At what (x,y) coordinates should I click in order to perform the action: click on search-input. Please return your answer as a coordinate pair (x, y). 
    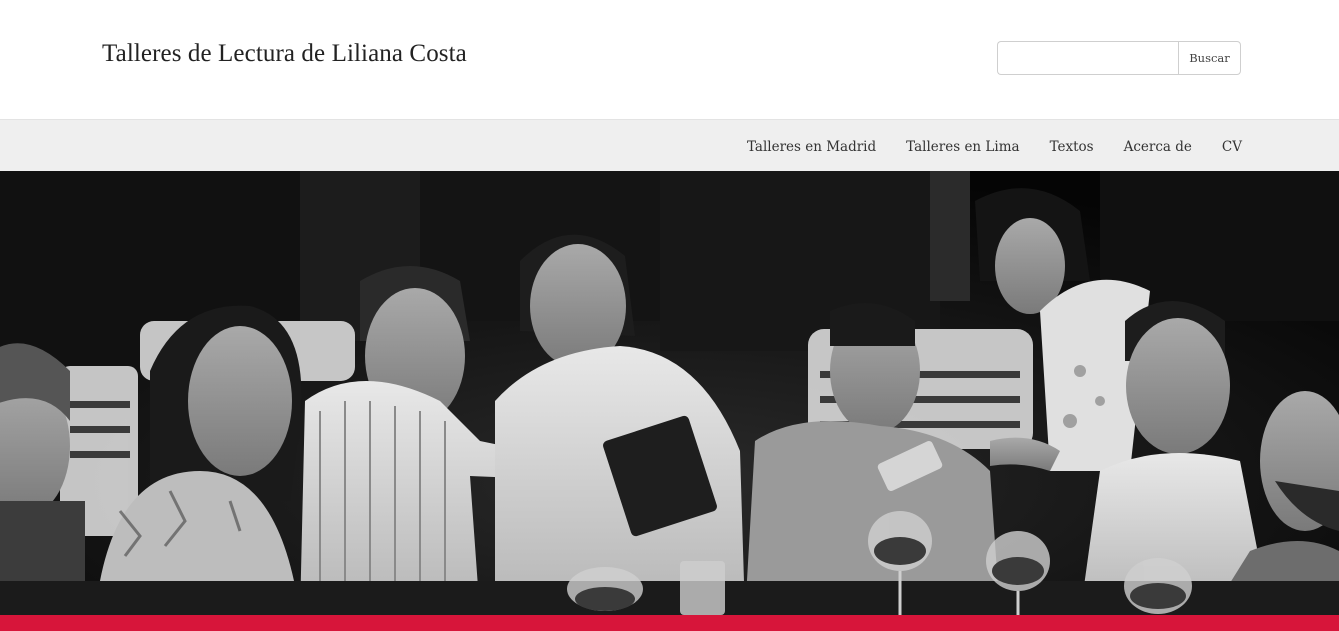
    Looking at the image, I should click on (1087, 58).